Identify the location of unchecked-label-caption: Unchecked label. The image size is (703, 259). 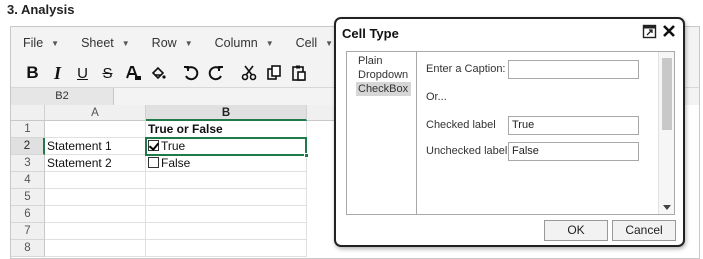
(467, 151).